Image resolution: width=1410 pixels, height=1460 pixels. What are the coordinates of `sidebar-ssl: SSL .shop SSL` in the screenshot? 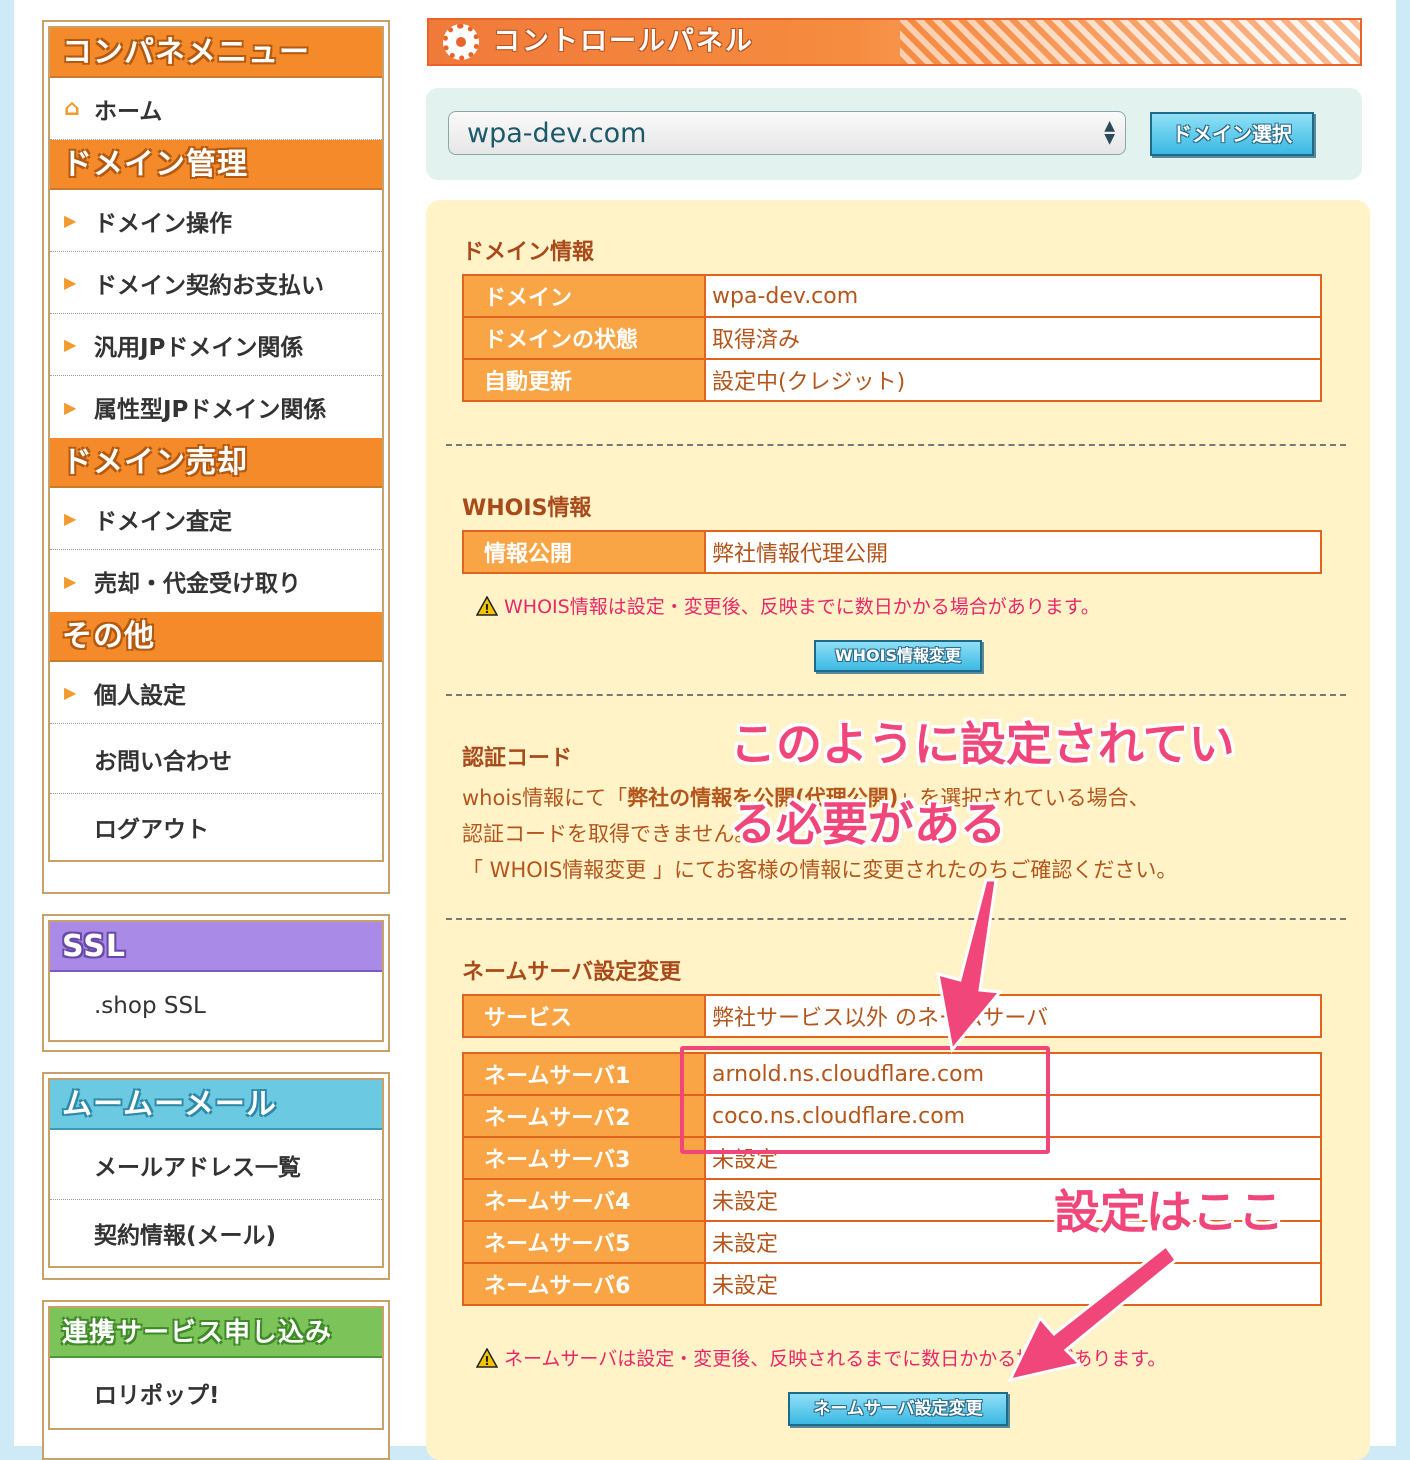 It's located at (216, 983).